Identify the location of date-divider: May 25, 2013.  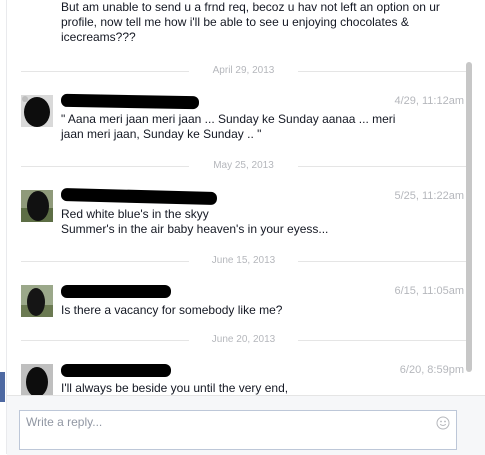
(243, 166).